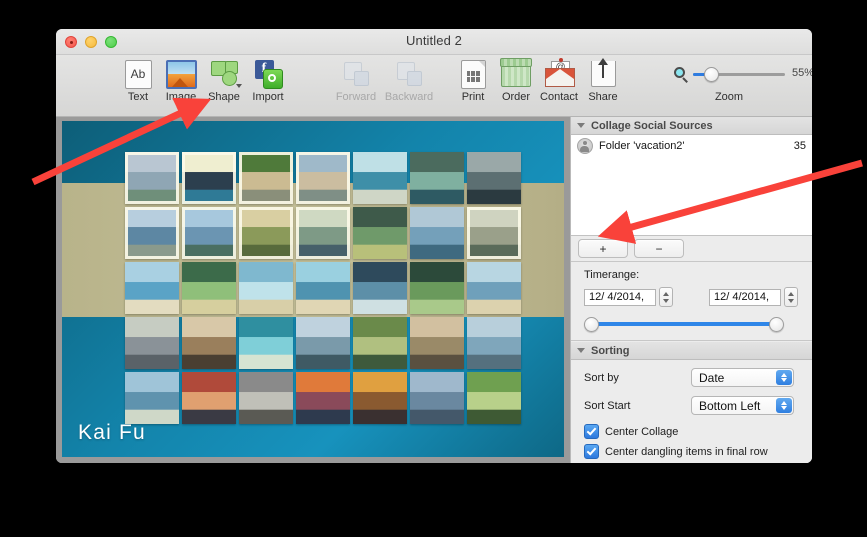 Image resolution: width=867 pixels, height=537 pixels. Describe the element at coordinates (642, 146) in the screenshot. I see `source-name: Folder 'vacation2'` at that location.